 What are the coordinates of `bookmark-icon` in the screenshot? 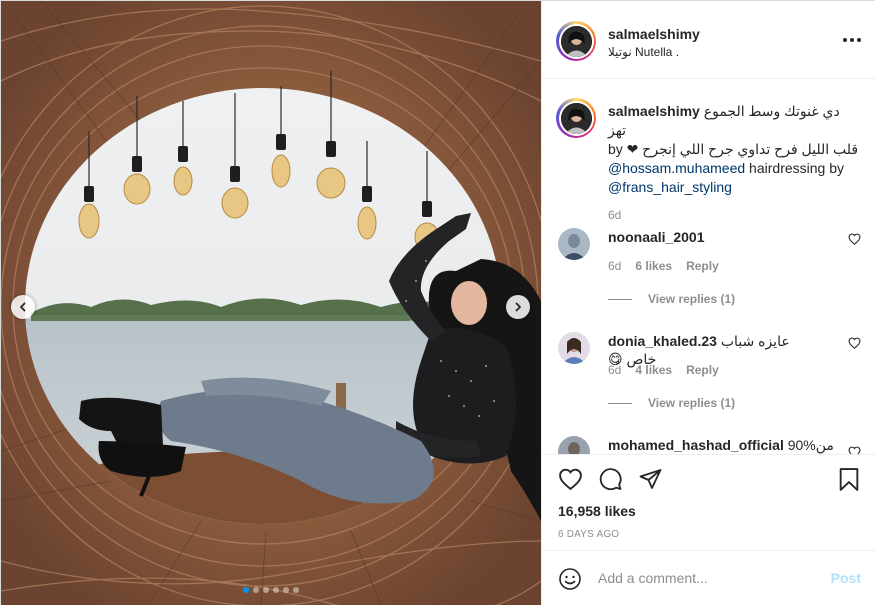 It's located at (849, 479).